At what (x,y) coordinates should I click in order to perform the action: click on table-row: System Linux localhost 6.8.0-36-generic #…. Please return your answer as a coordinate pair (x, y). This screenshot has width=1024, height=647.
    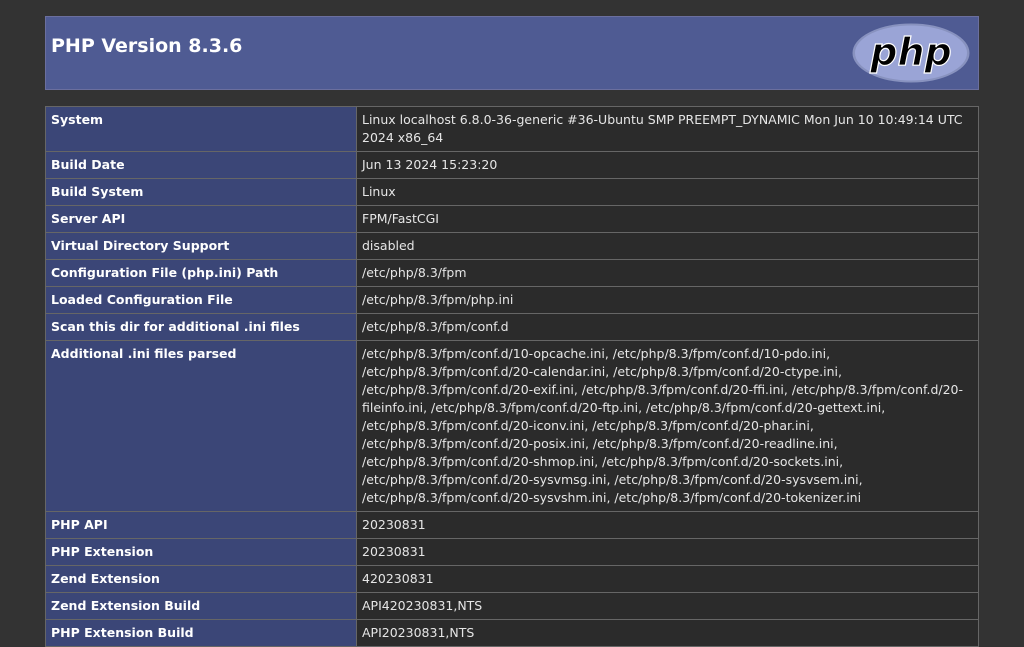
    Looking at the image, I should click on (512, 129).